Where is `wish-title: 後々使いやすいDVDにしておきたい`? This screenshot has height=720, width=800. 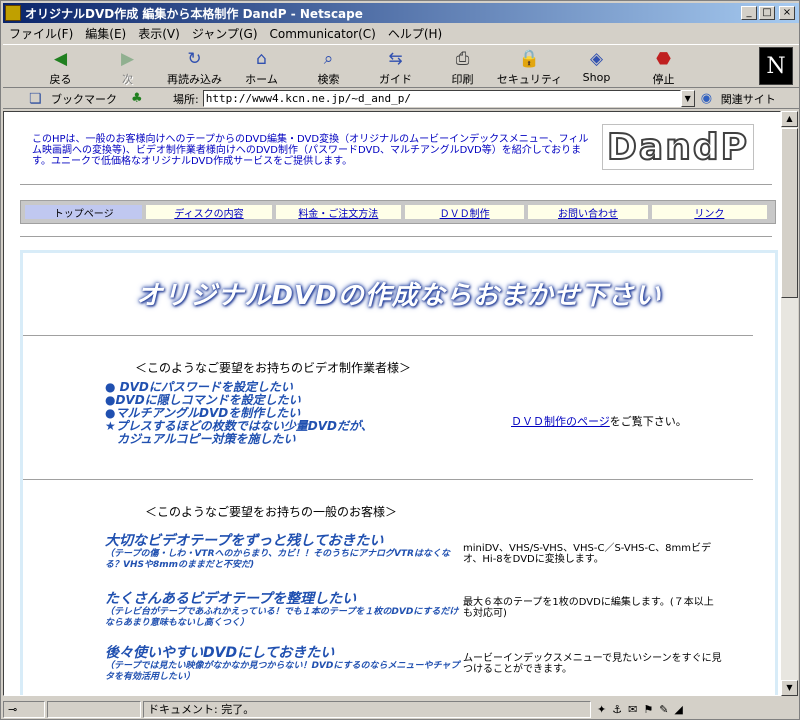
wish-title: 後々使いやすいDVDにしておきたい is located at coordinates (220, 653).